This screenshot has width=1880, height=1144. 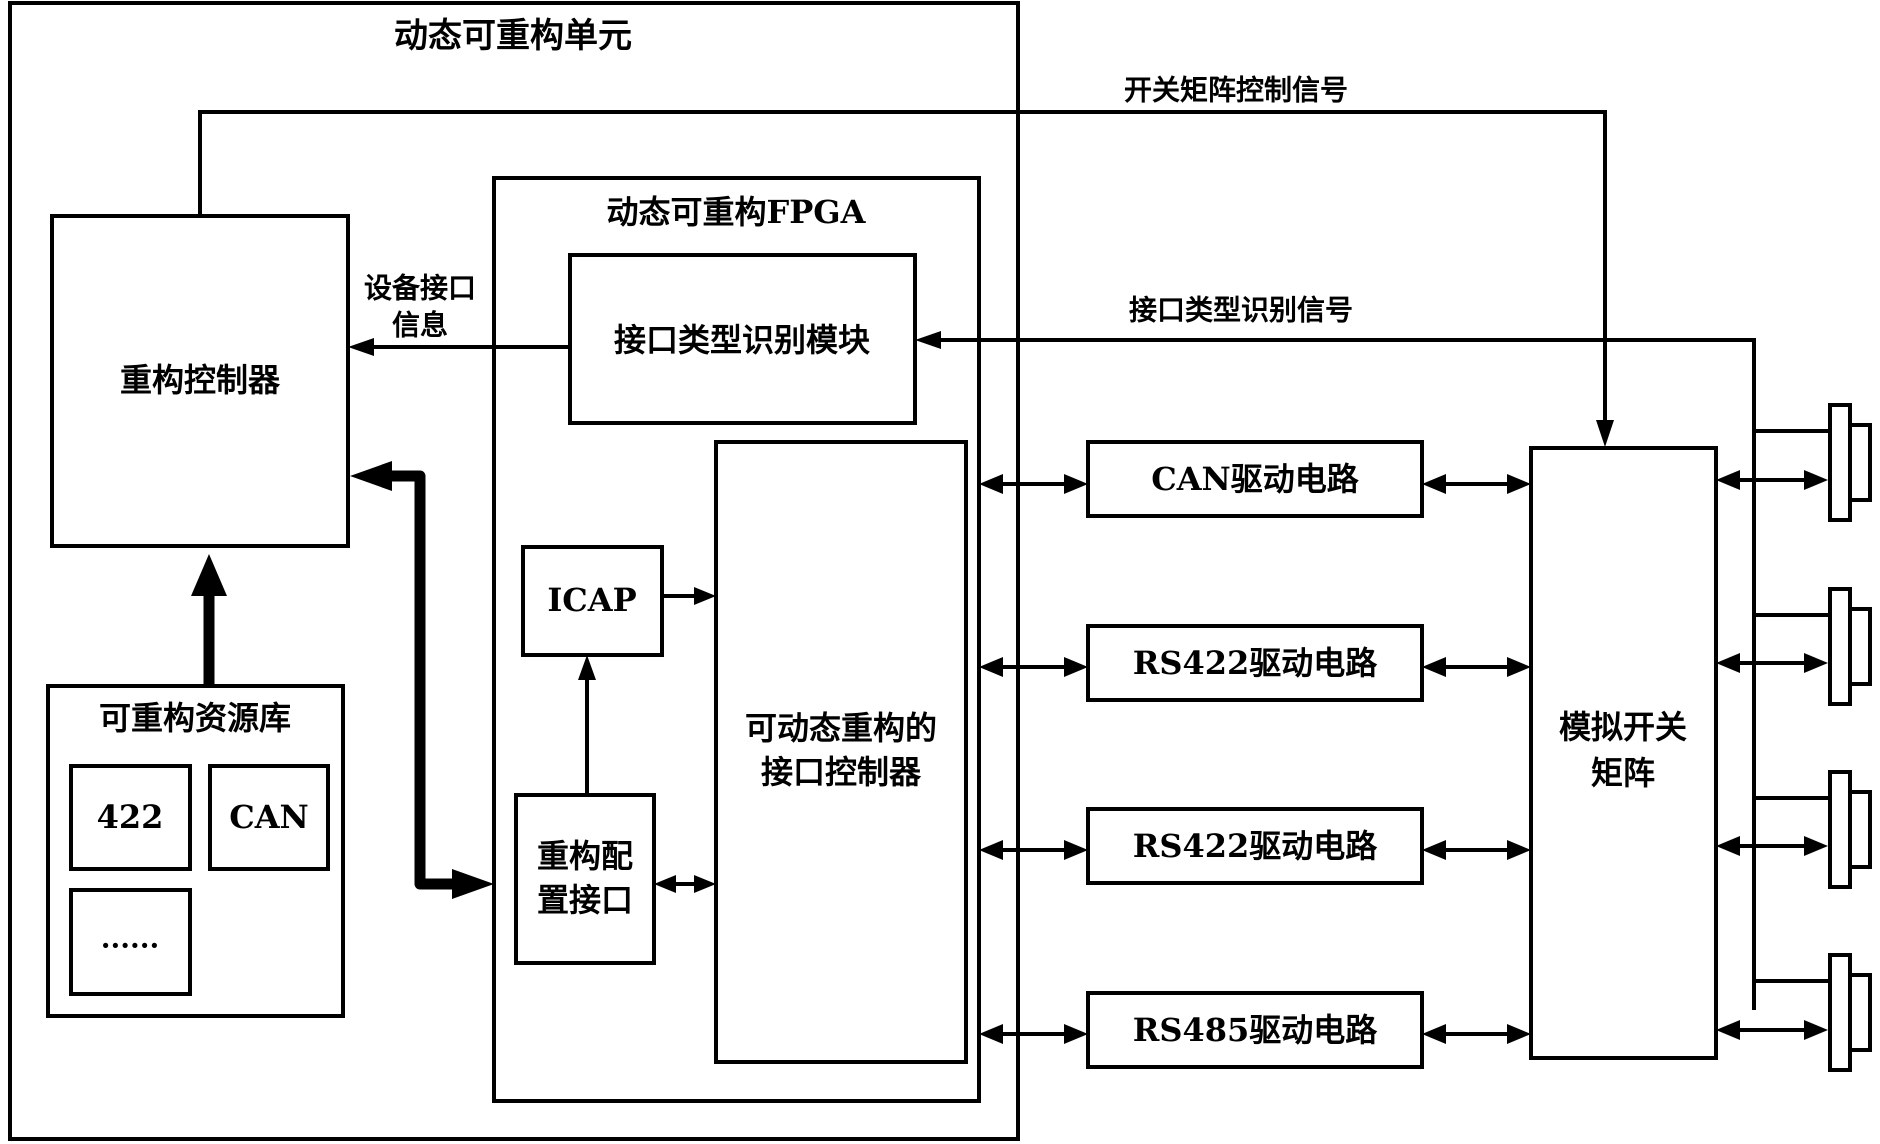 What do you see at coordinates (420, 288) in the screenshot?
I see `device-info-label-line1: 设备接口` at bounding box center [420, 288].